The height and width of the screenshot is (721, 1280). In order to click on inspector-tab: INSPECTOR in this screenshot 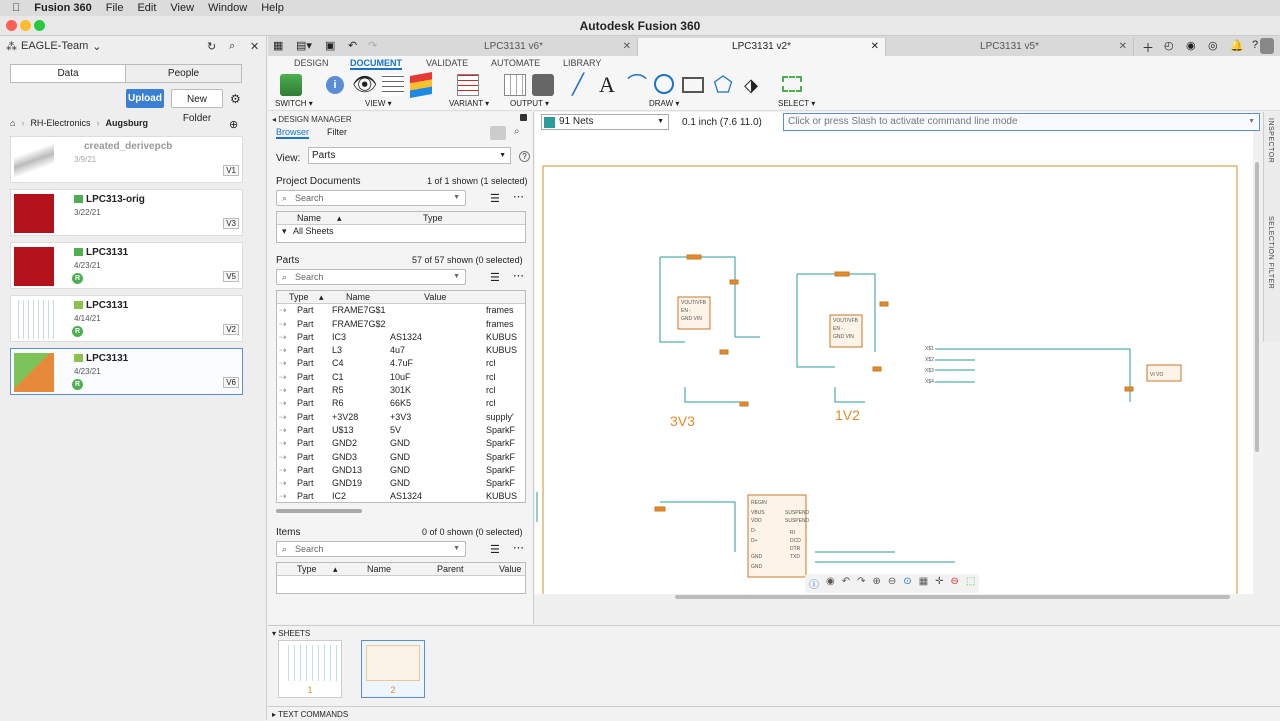, I will do `click(1270, 140)`.